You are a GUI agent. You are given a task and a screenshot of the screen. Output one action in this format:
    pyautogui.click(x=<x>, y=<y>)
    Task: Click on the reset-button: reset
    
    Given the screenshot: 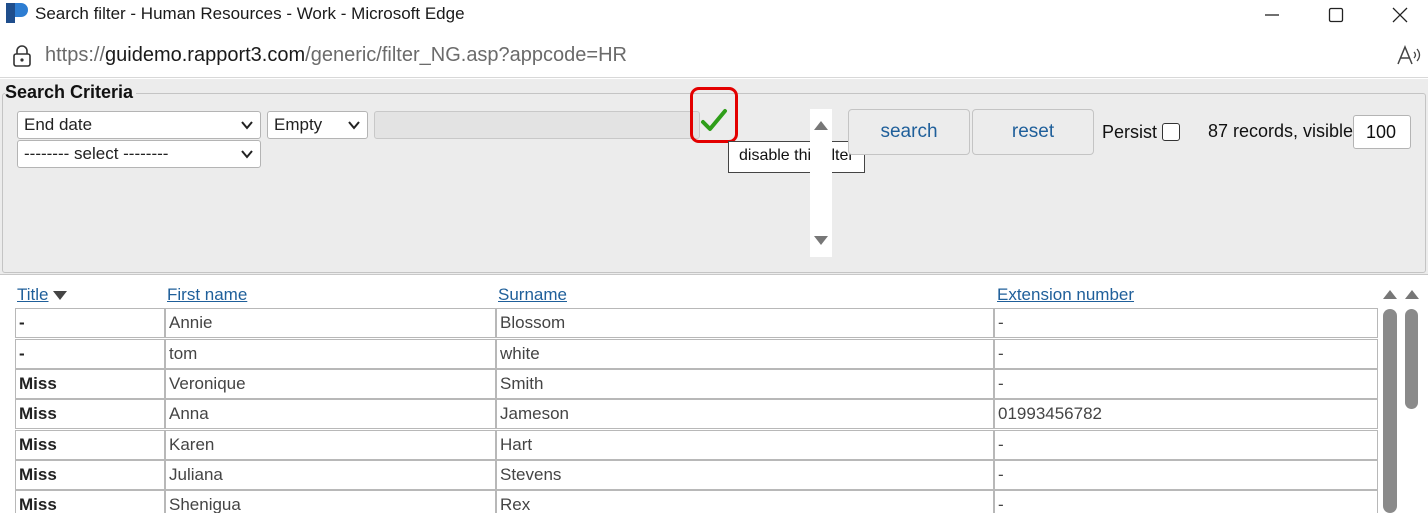 What is the action you would take?
    pyautogui.click(x=1033, y=132)
    